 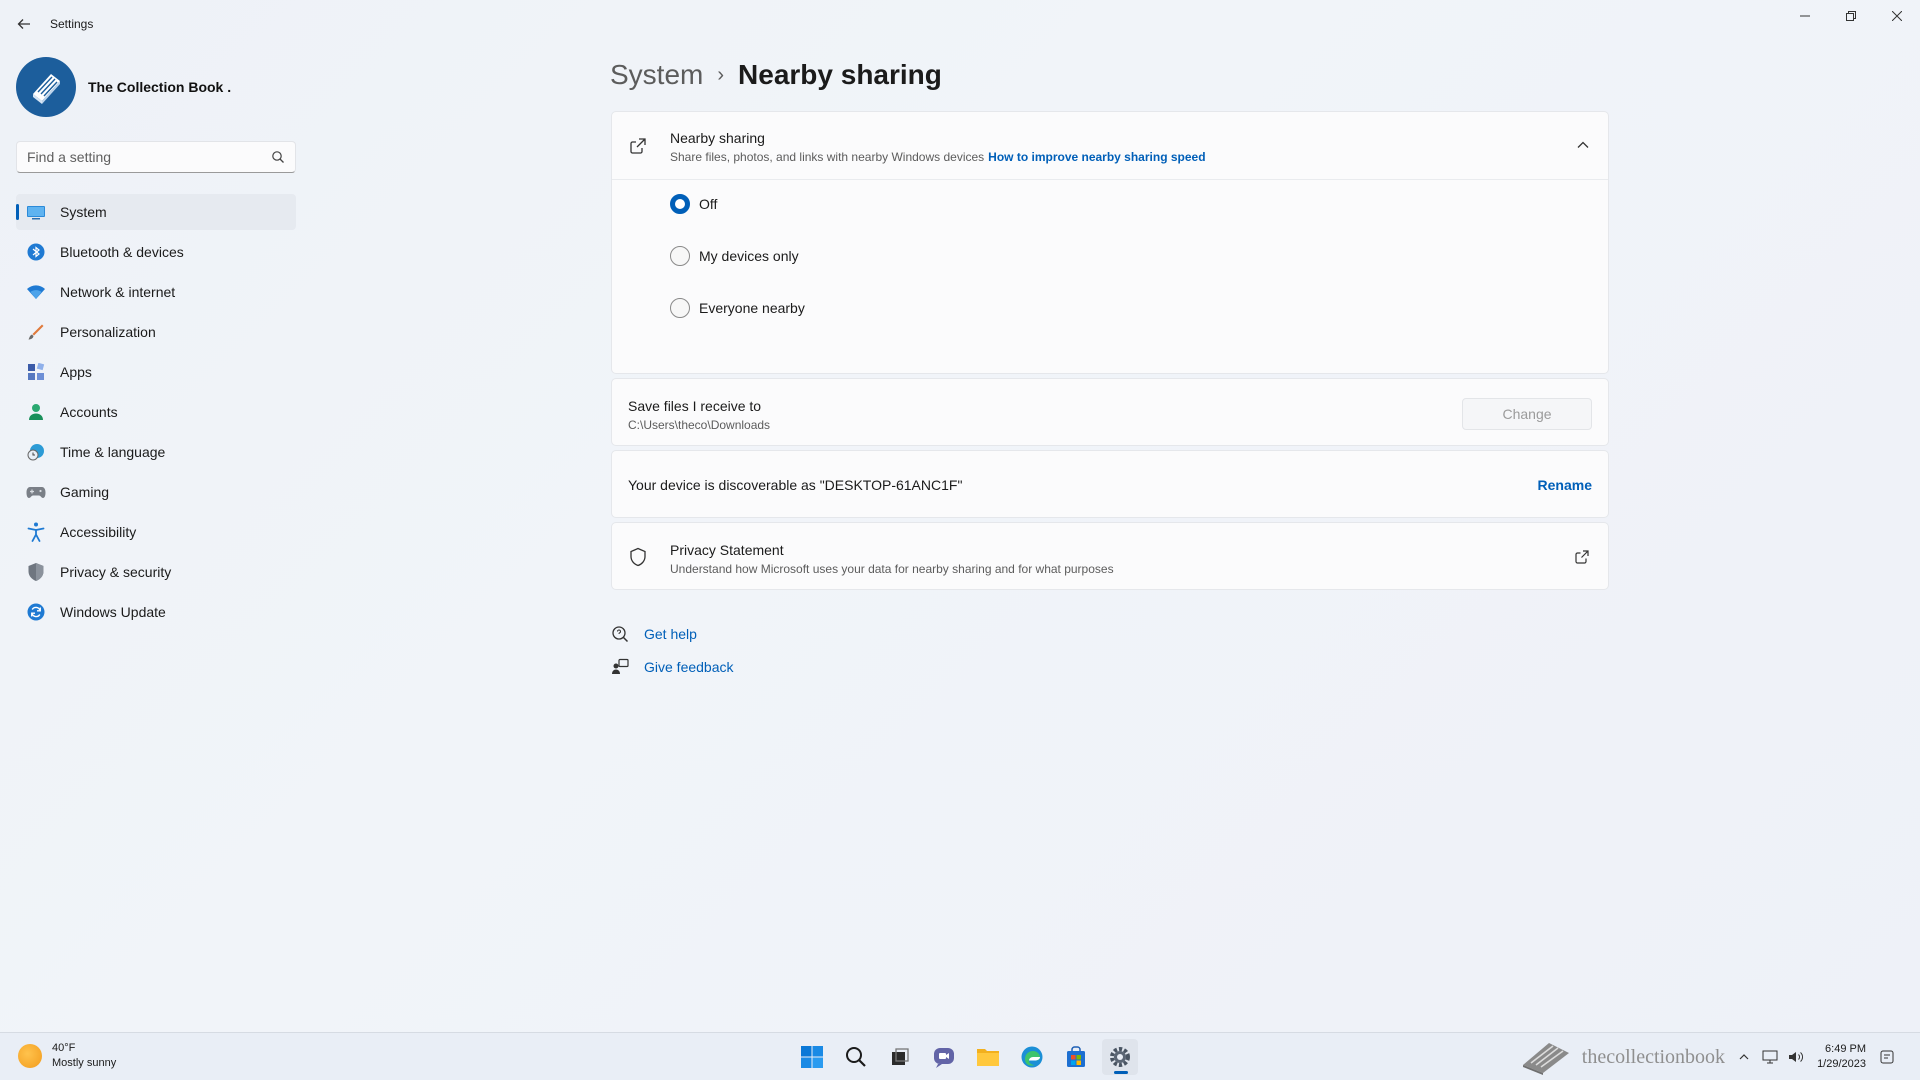 What do you see at coordinates (840, 74) in the screenshot?
I see `page-title: Nearby sharing` at bounding box center [840, 74].